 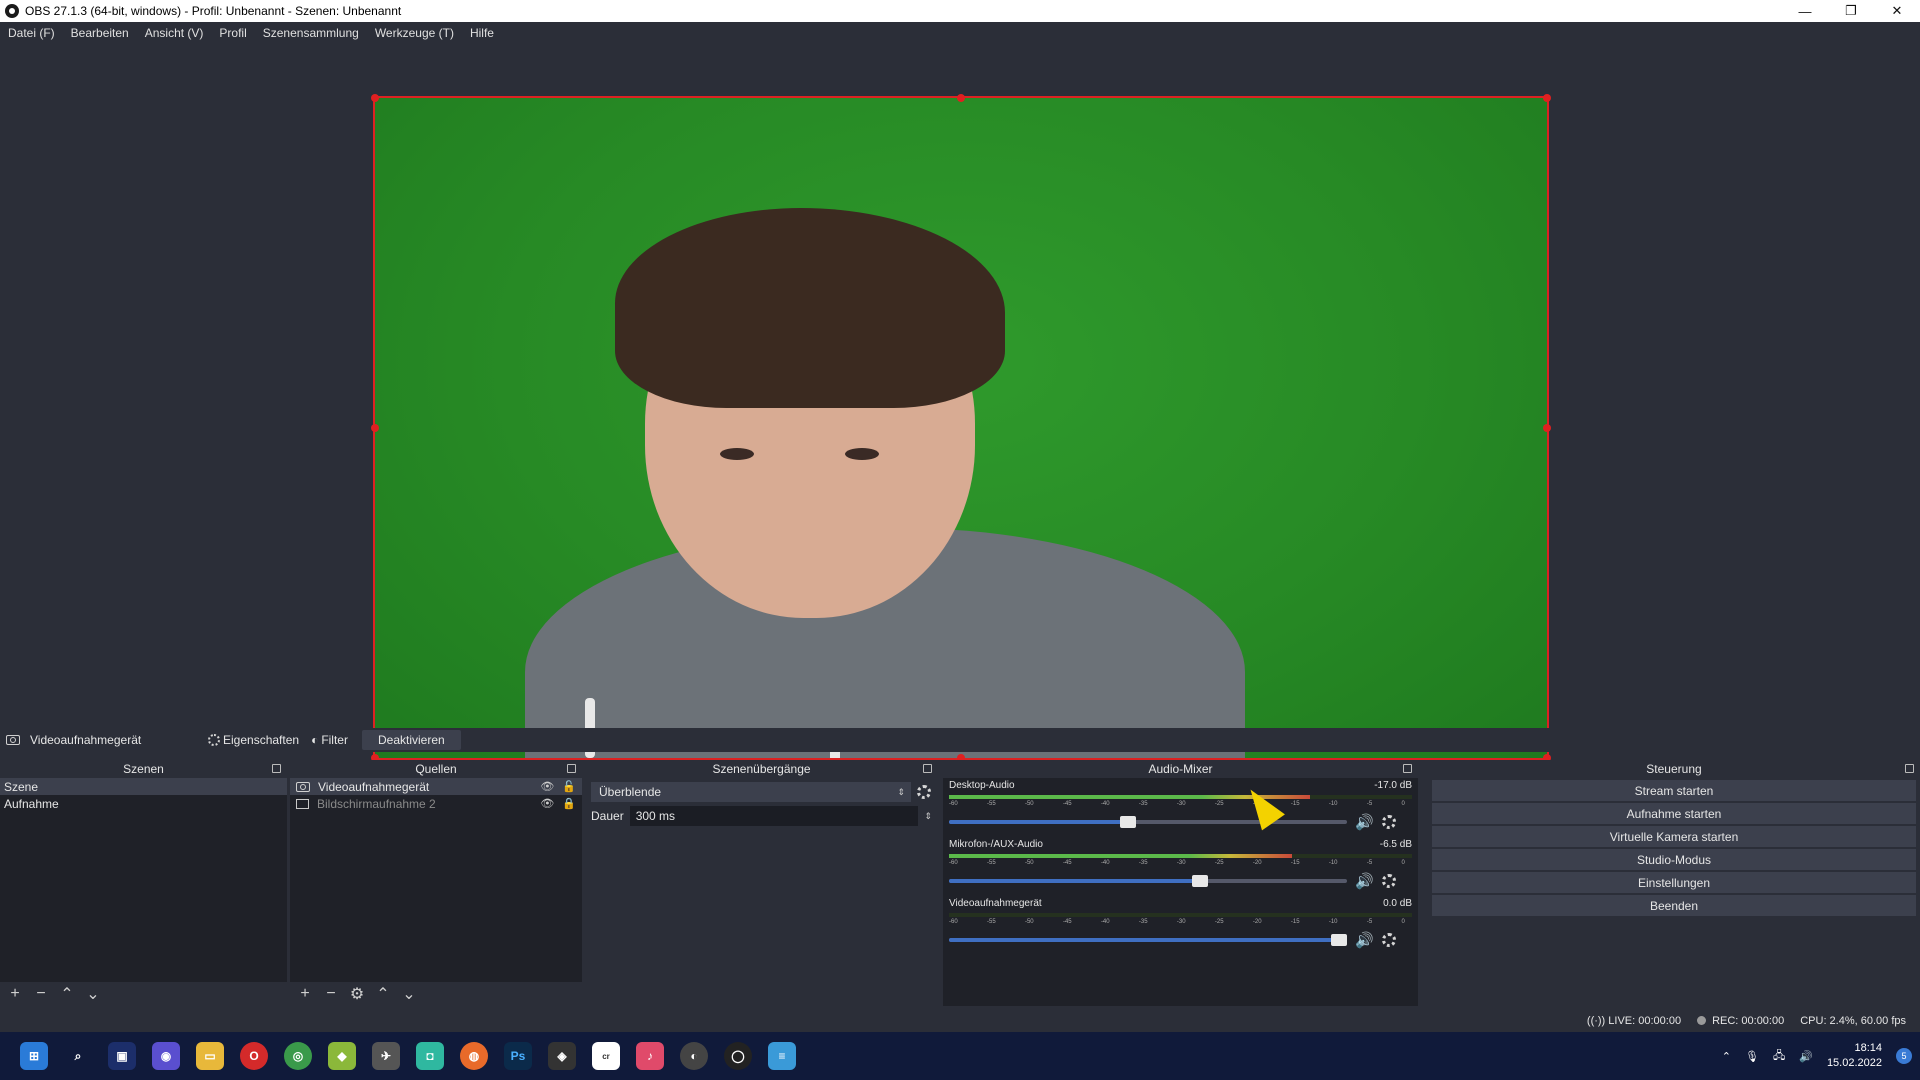 What do you see at coordinates (1806, 1056) in the screenshot?
I see `volume-icon: 🔊` at bounding box center [1806, 1056].